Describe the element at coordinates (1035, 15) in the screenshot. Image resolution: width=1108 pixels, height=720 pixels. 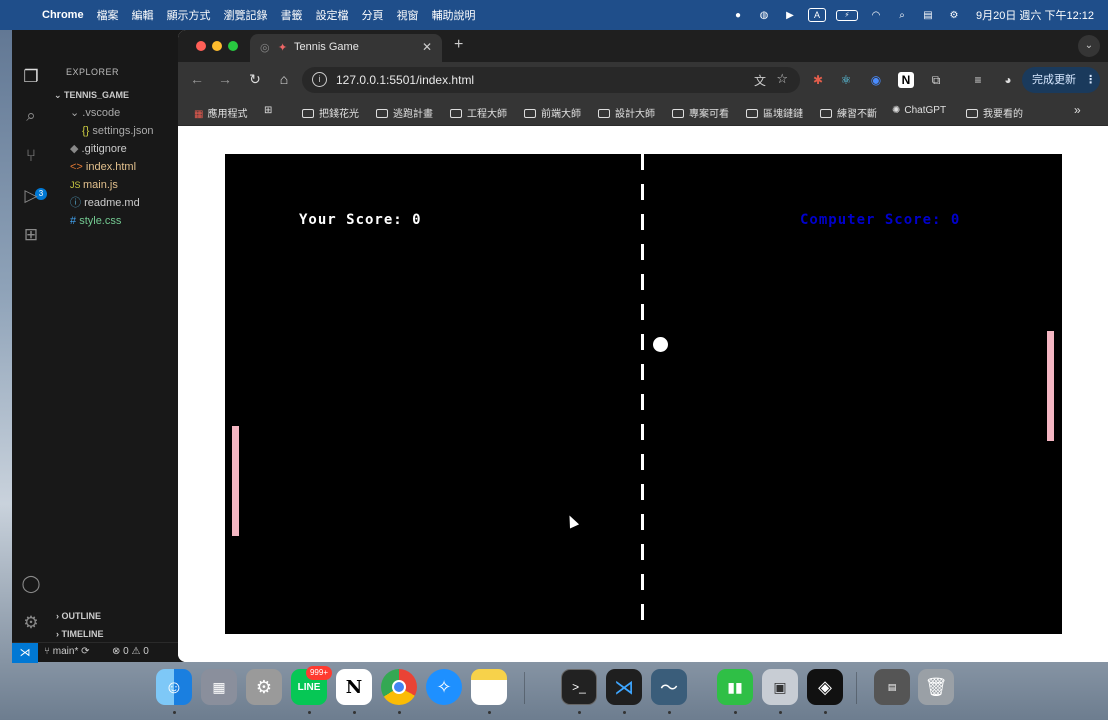
I see `menu-bar-clock: 9月20日 週六 下午12:12` at that location.